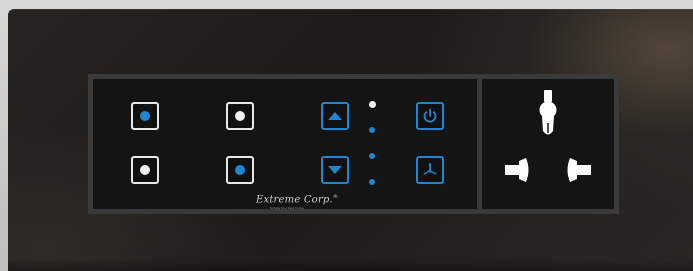 The image size is (693, 271). I want to click on fan-icon, so click(430, 169).